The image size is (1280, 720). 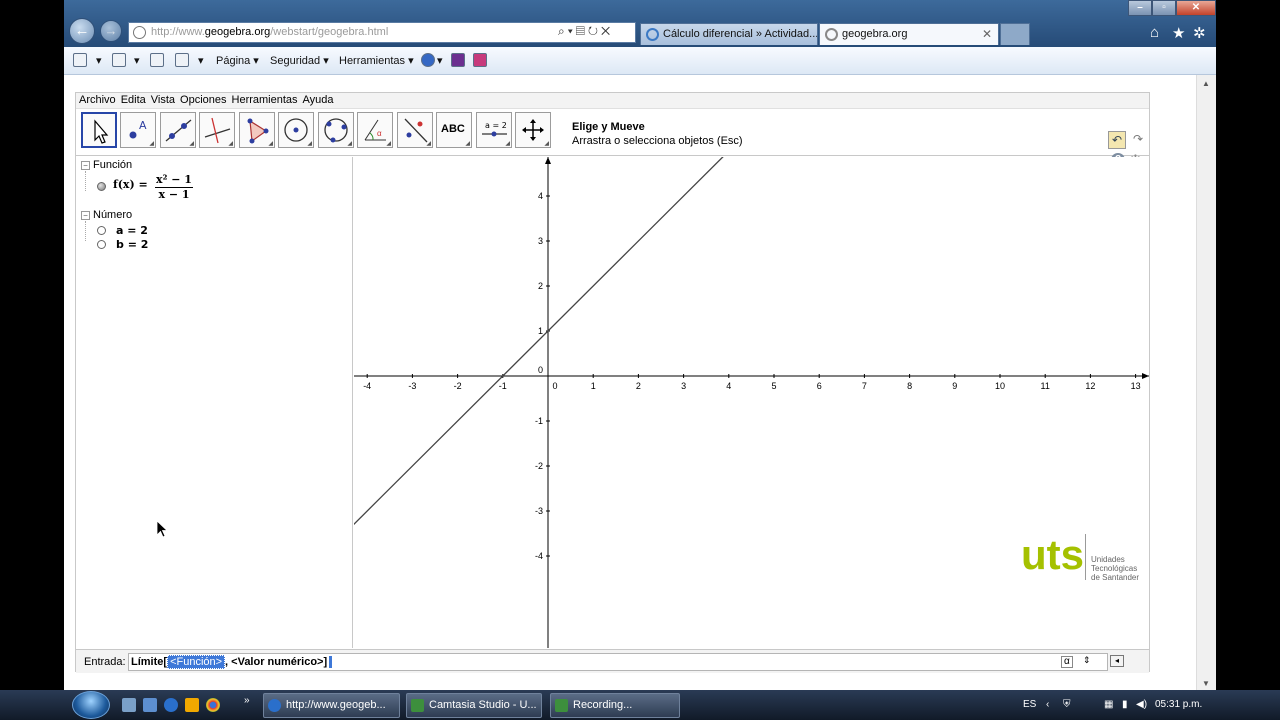 What do you see at coordinates (458, 60) in the screenshot?
I see `onenote-icon` at bounding box center [458, 60].